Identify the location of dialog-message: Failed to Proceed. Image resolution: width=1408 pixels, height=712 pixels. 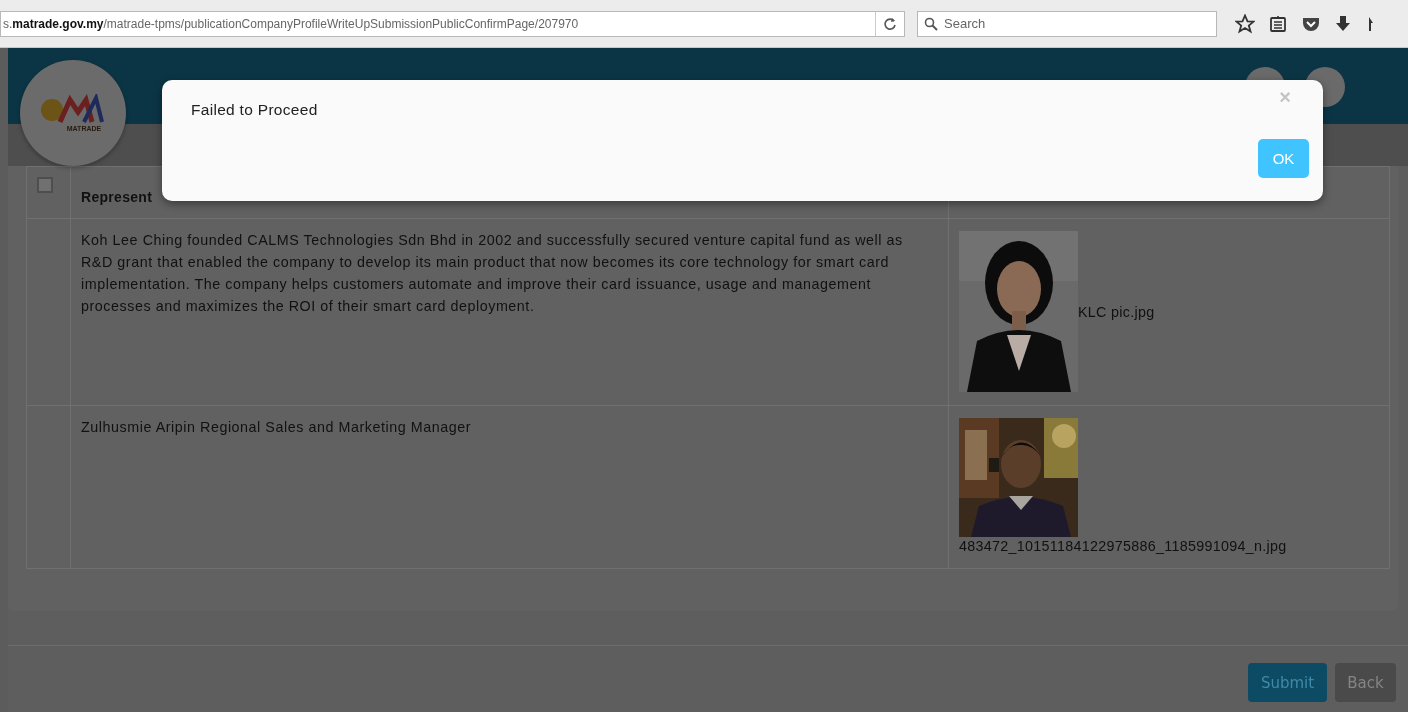
(254, 110).